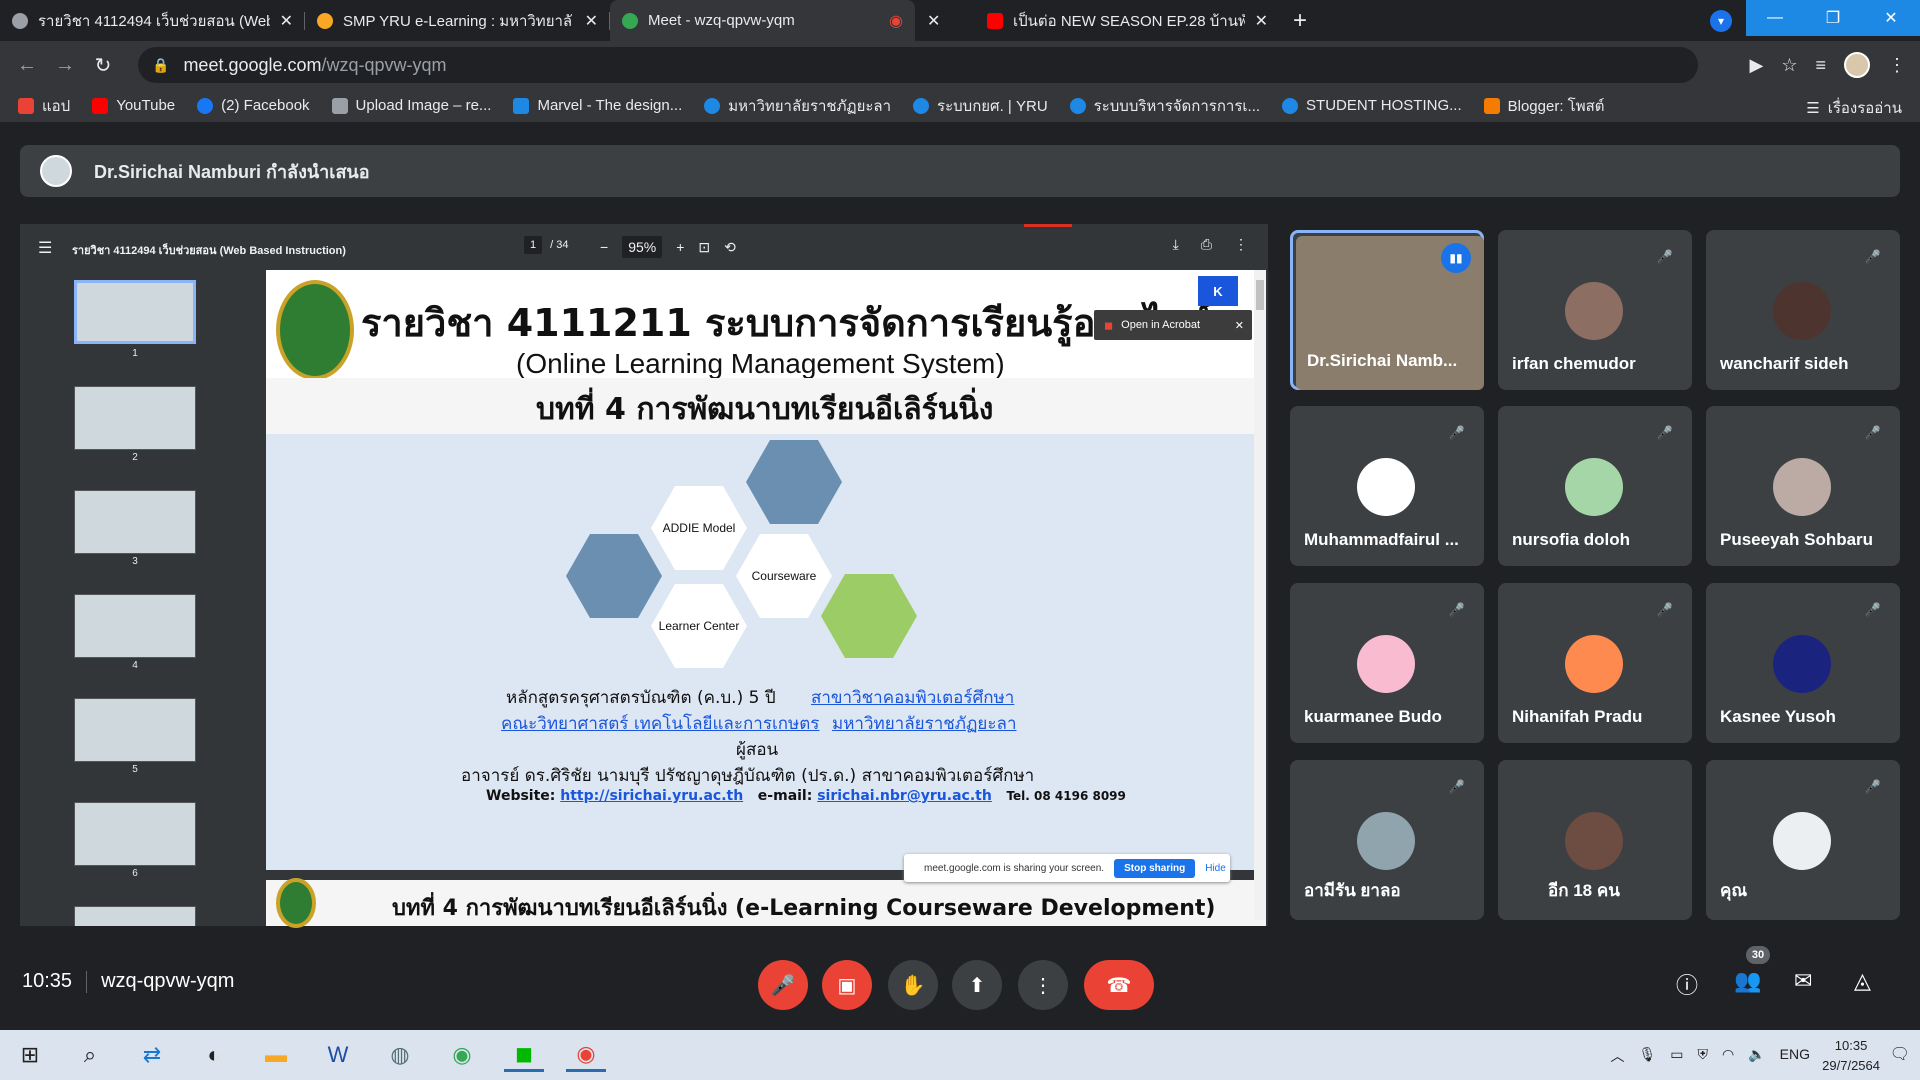  I want to click on restore-button: ❐, so click(1833, 18).